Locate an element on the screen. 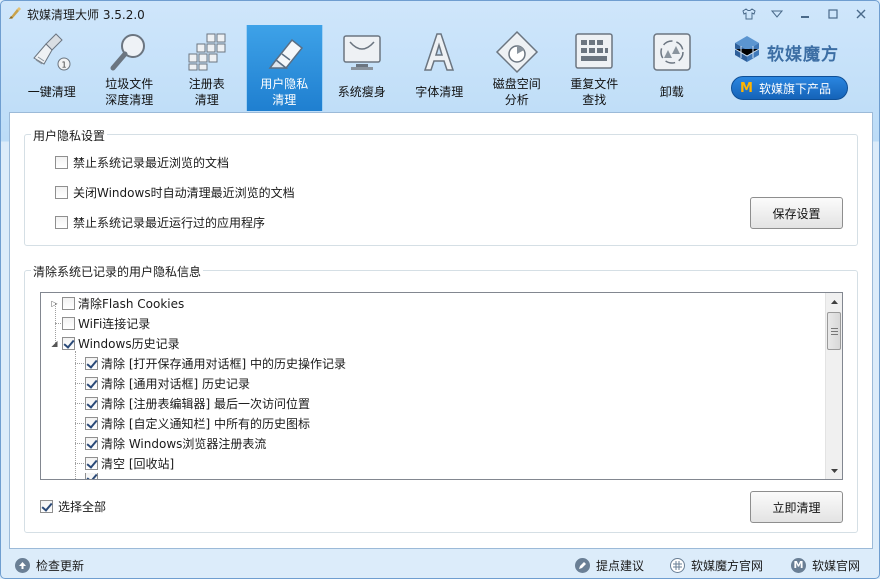 Image resolution: width=880 pixels, height=579 pixels. expand-arrow-icon: ▷ is located at coordinates (54, 303).